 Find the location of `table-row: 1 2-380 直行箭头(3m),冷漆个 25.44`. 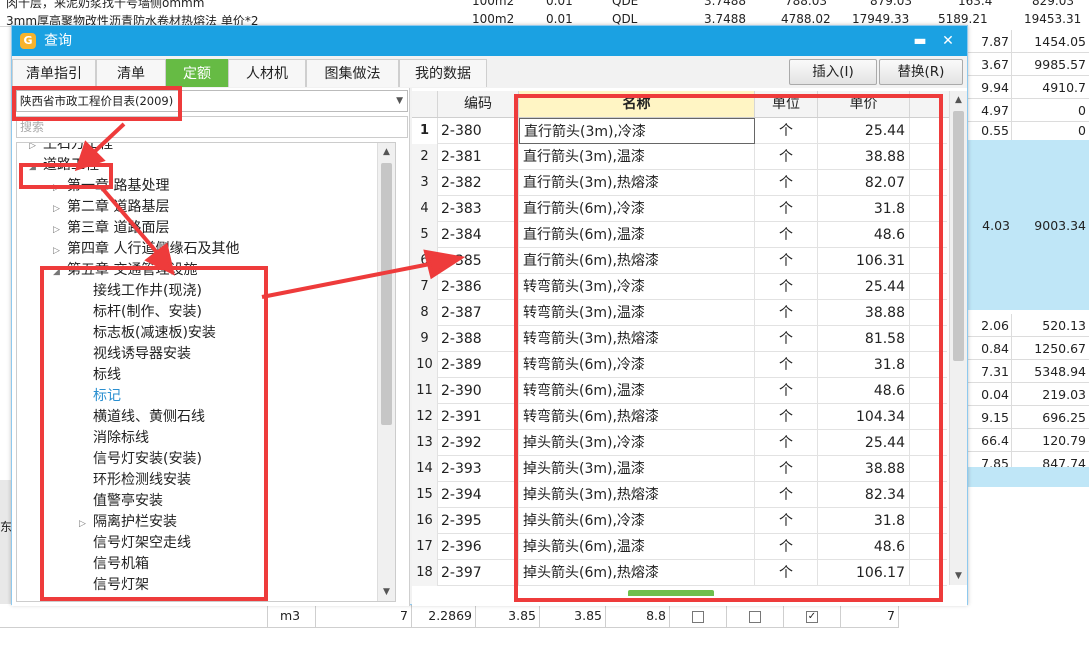

table-row: 1 2-380 直行箭头(3m),冷漆个 25.44 is located at coordinates (679, 131).